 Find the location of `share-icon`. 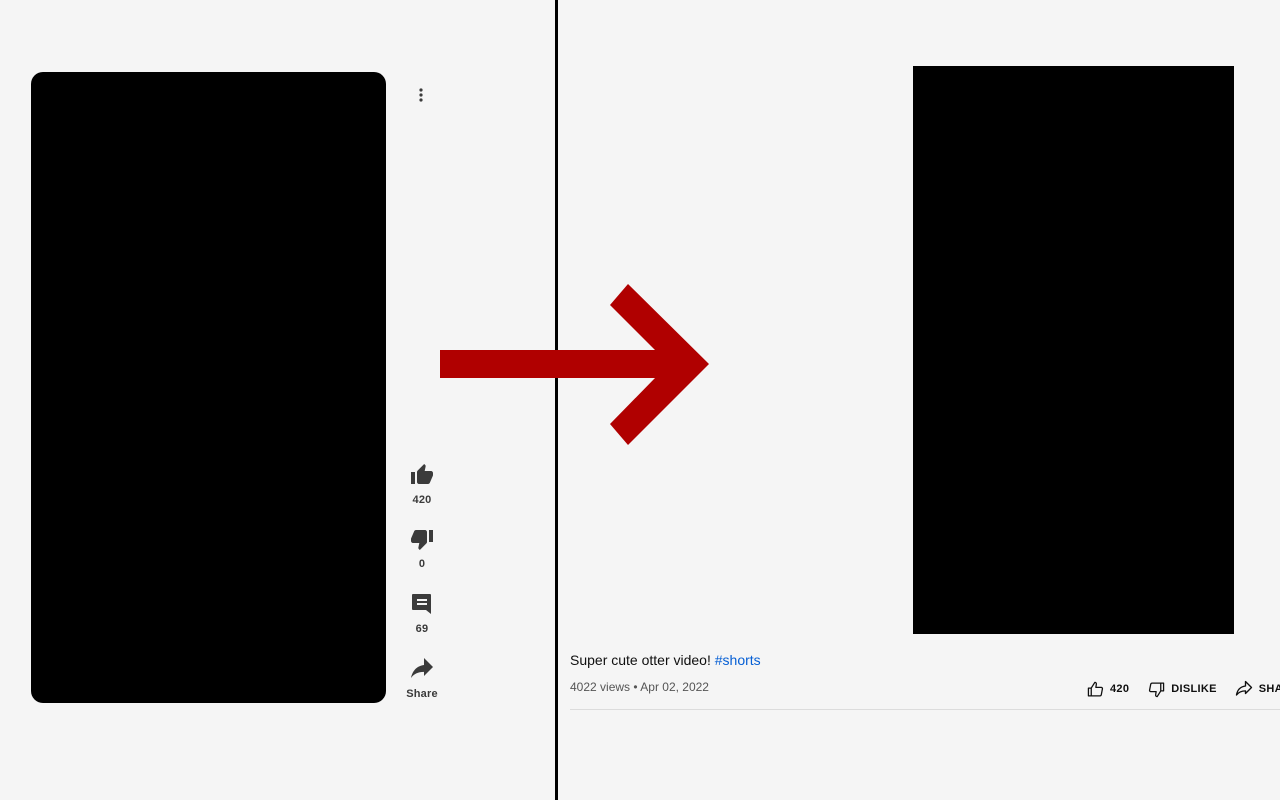

share-icon is located at coordinates (422, 669).